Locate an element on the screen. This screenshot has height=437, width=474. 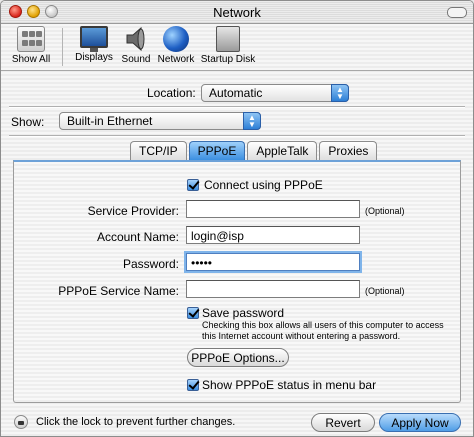
toolbar-item-sound: Sound is located at coordinates (136, 45).